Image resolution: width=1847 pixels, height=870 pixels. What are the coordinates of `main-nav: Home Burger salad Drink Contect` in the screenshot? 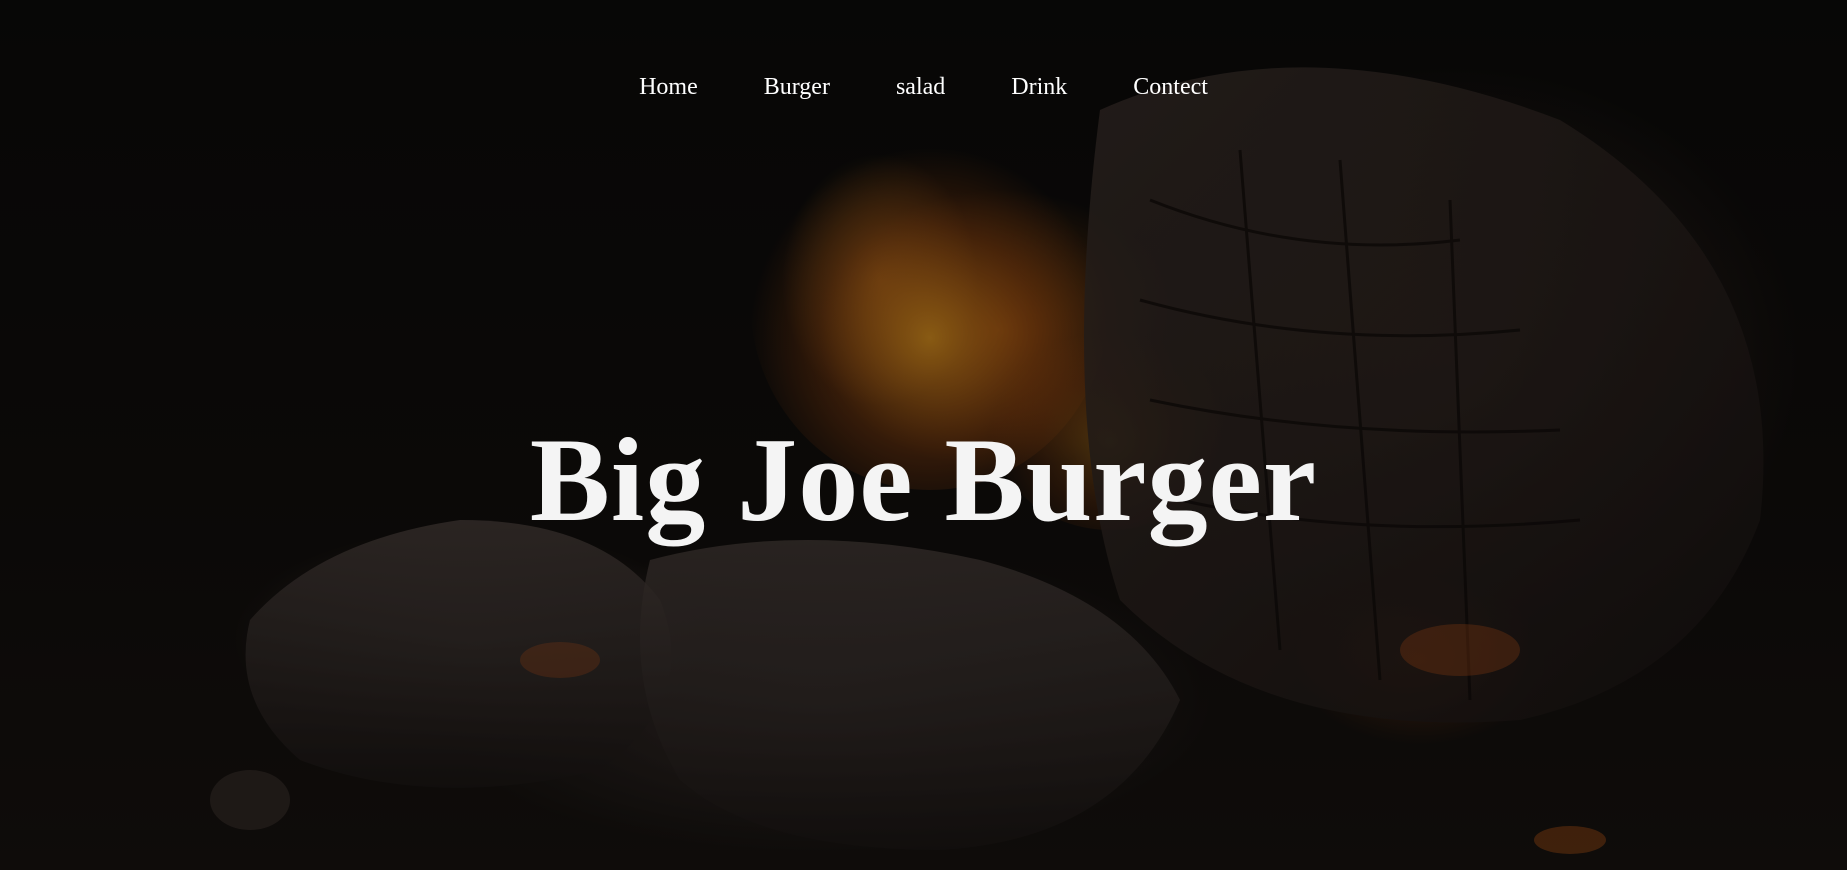 It's located at (923, 87).